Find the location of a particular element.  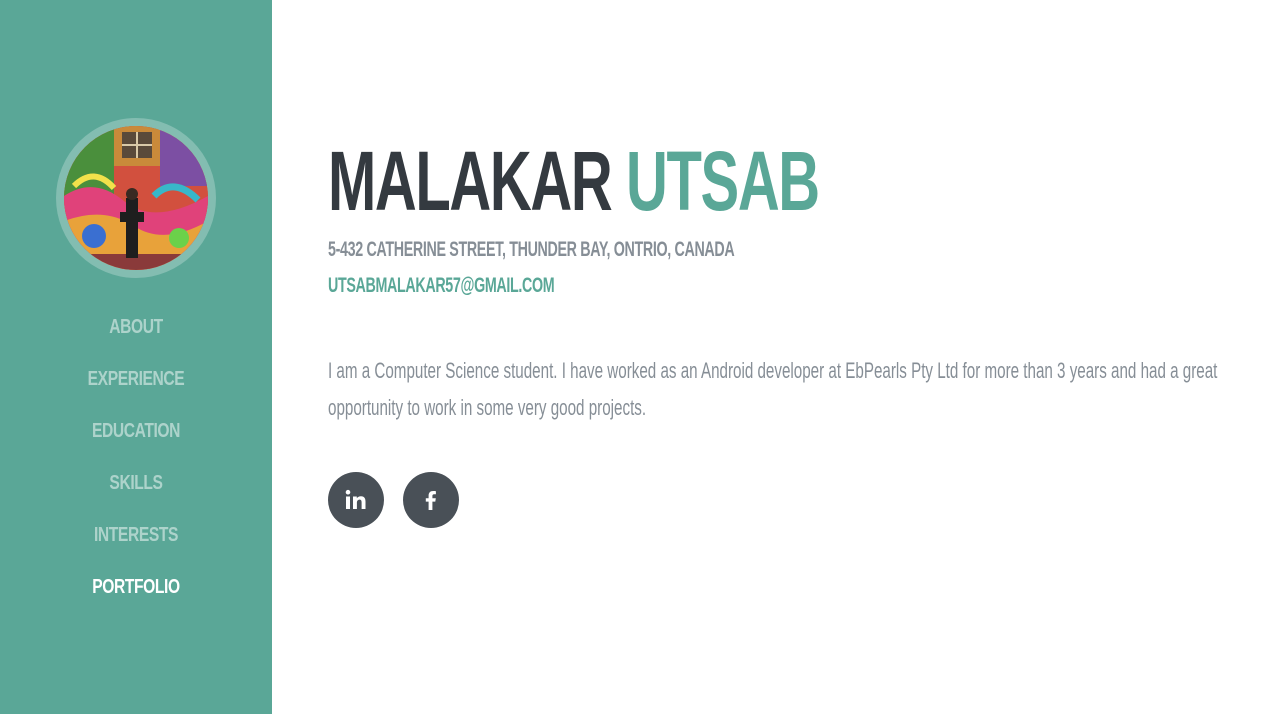

profile-photo-image is located at coordinates (136, 198).